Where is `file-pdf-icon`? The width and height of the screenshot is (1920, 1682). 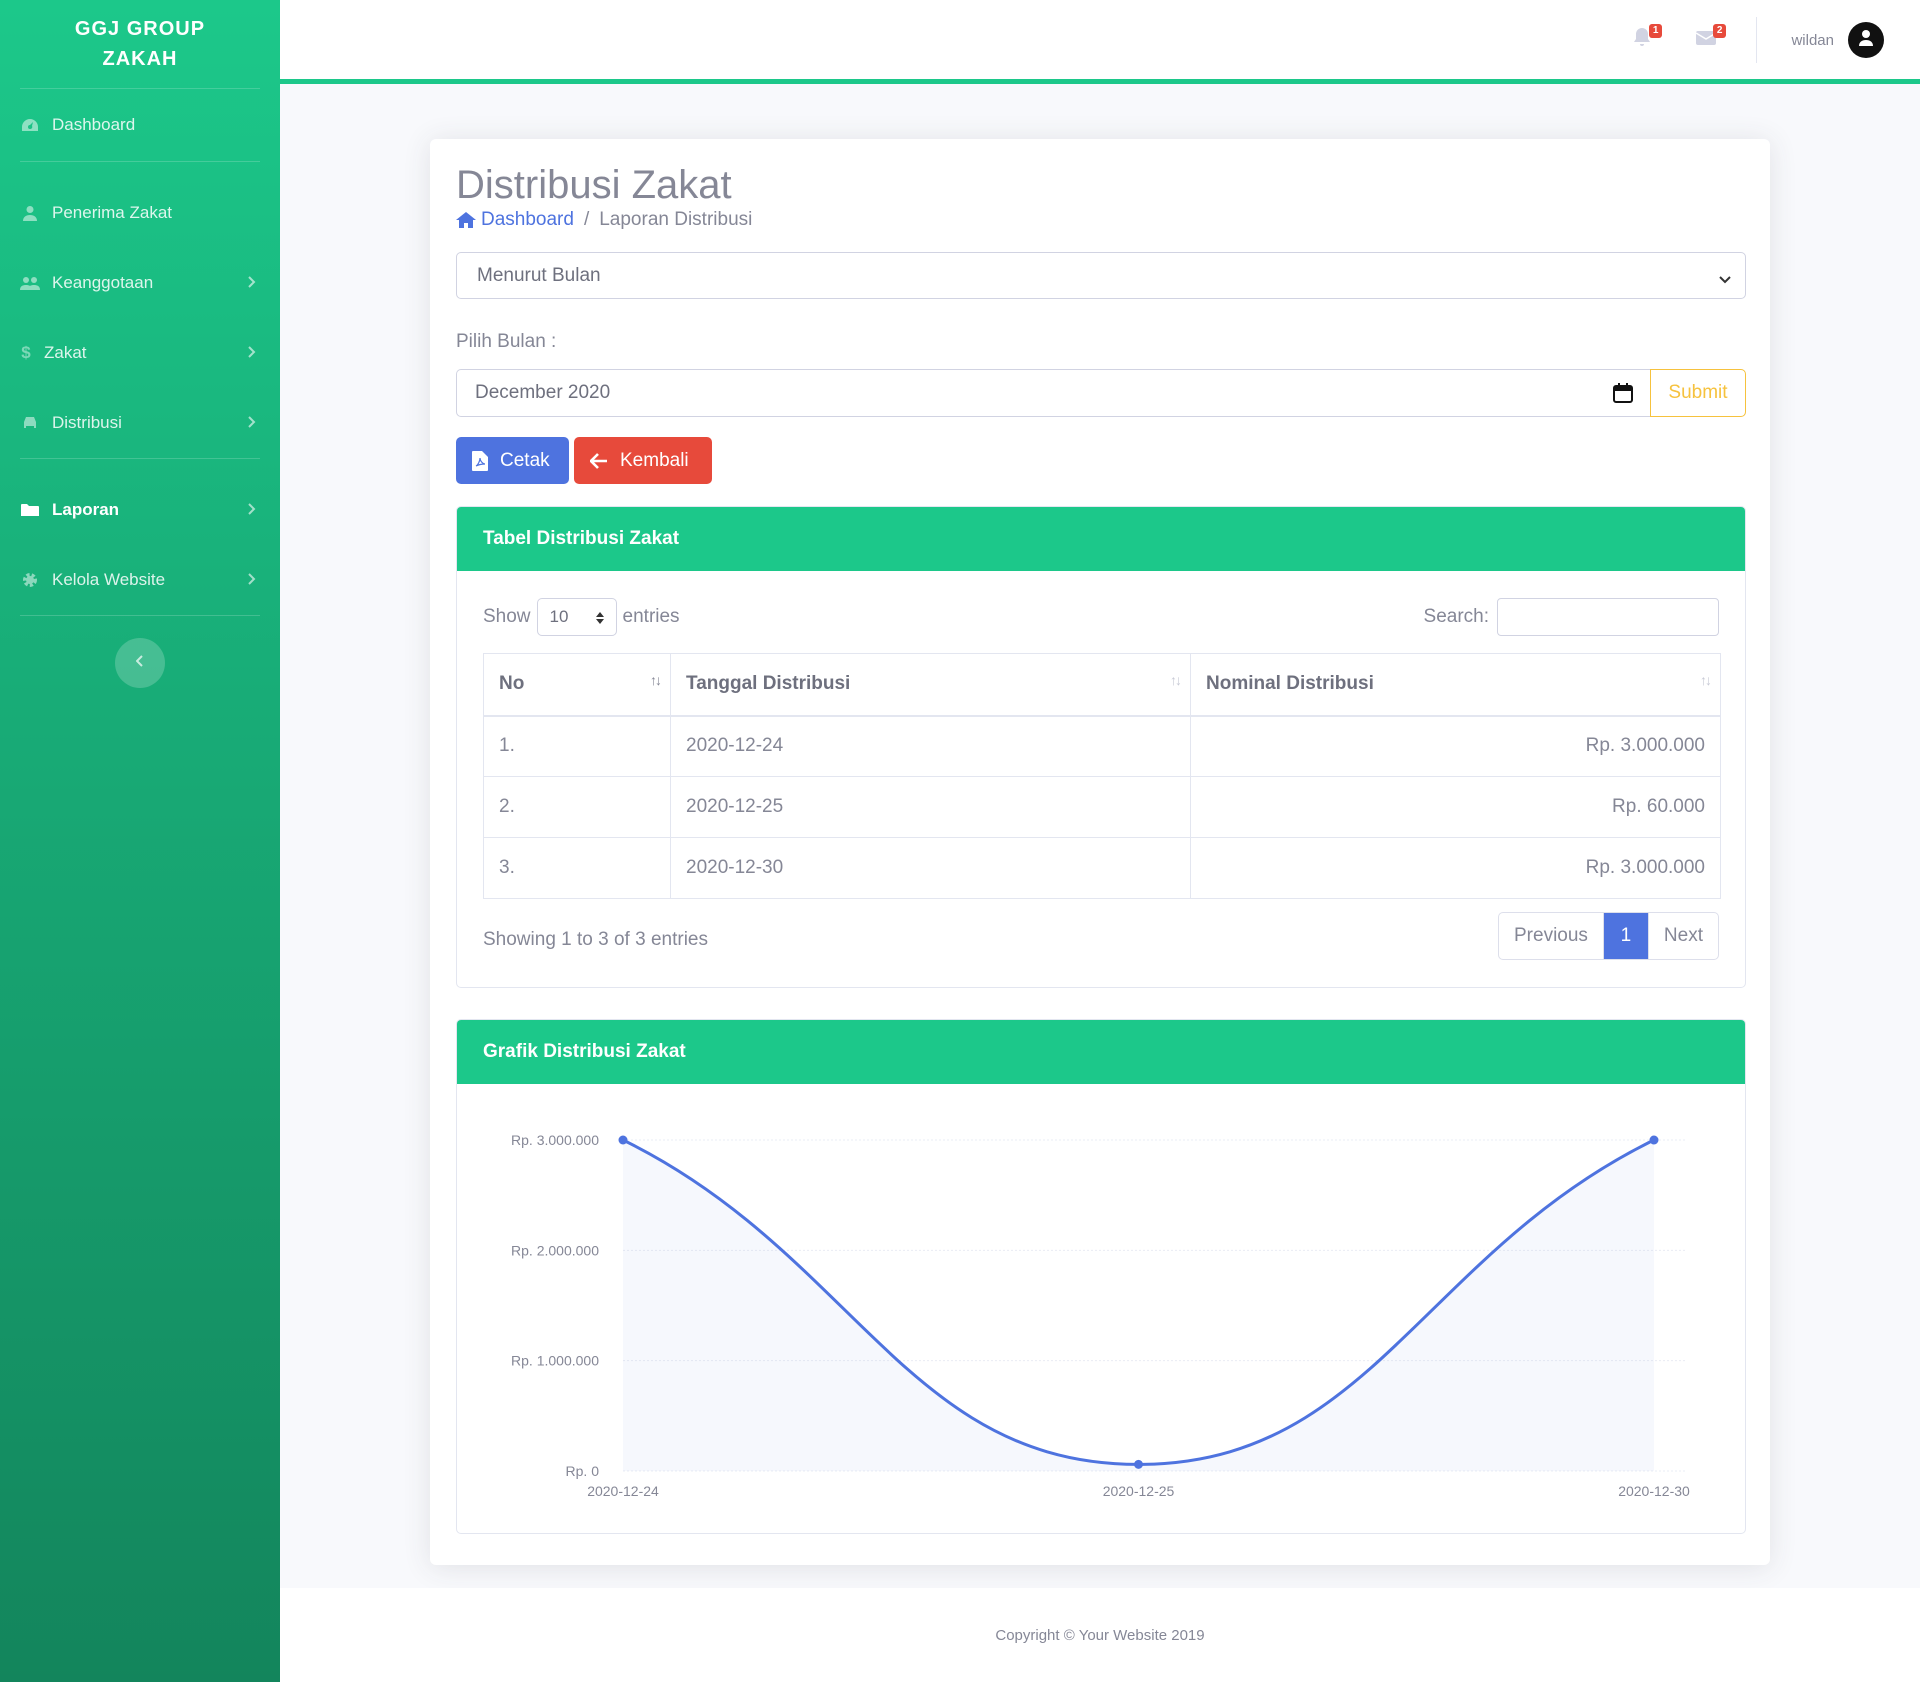 file-pdf-icon is located at coordinates (486, 460).